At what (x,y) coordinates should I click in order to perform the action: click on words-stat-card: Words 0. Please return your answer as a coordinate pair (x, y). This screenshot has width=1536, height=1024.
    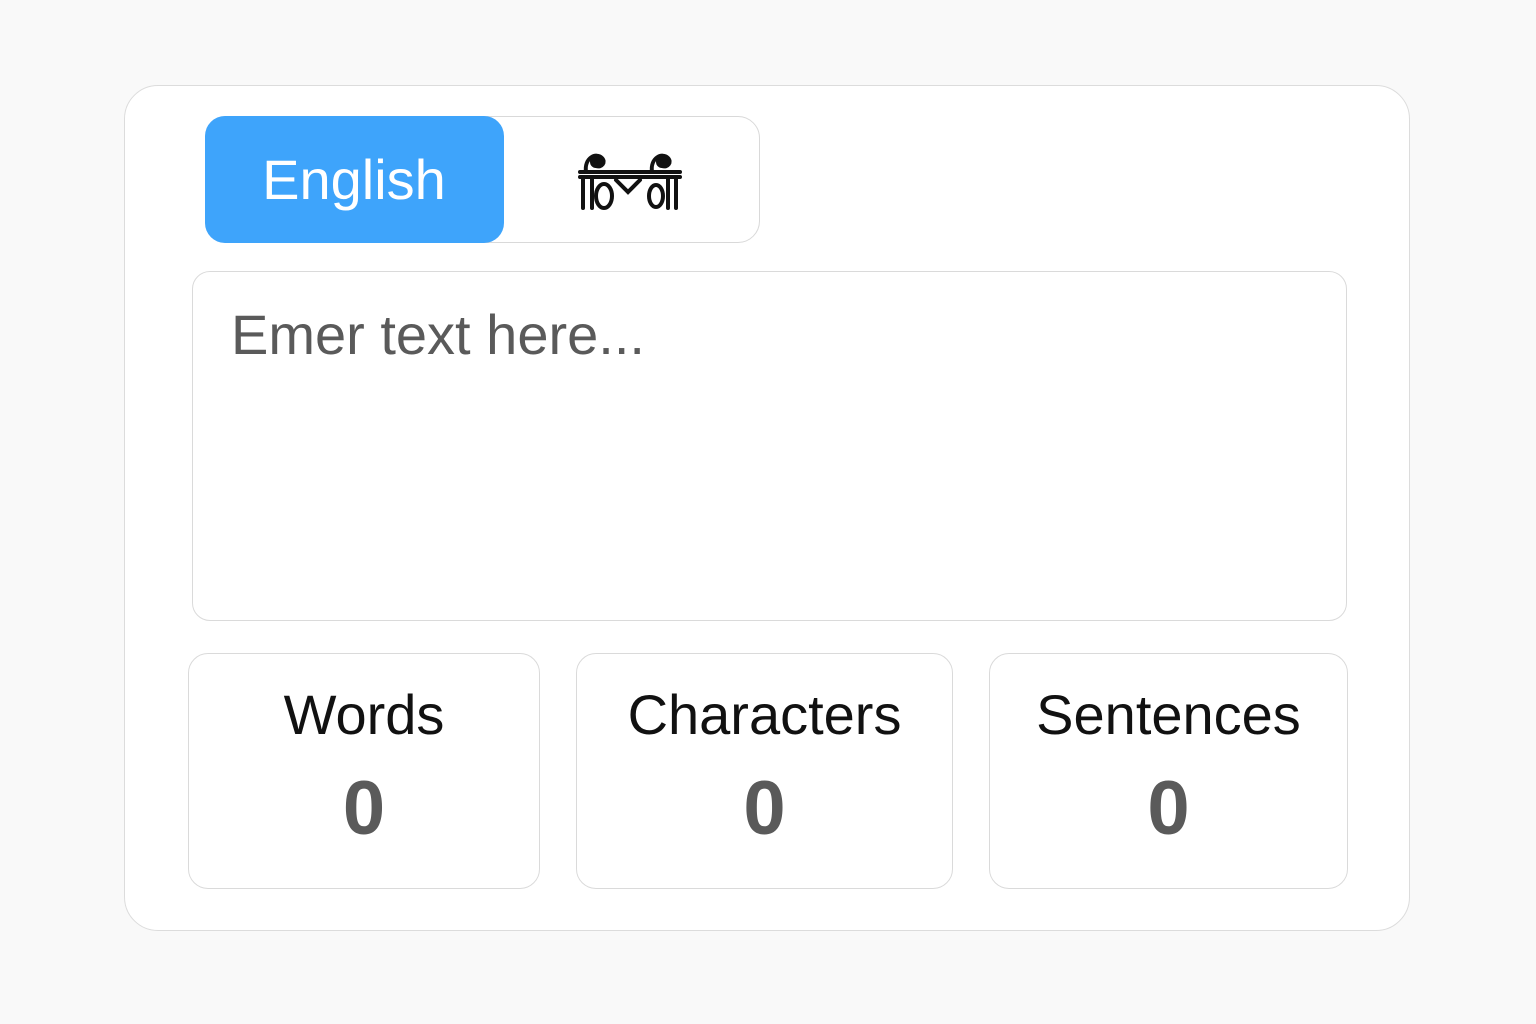
    Looking at the image, I should click on (364, 771).